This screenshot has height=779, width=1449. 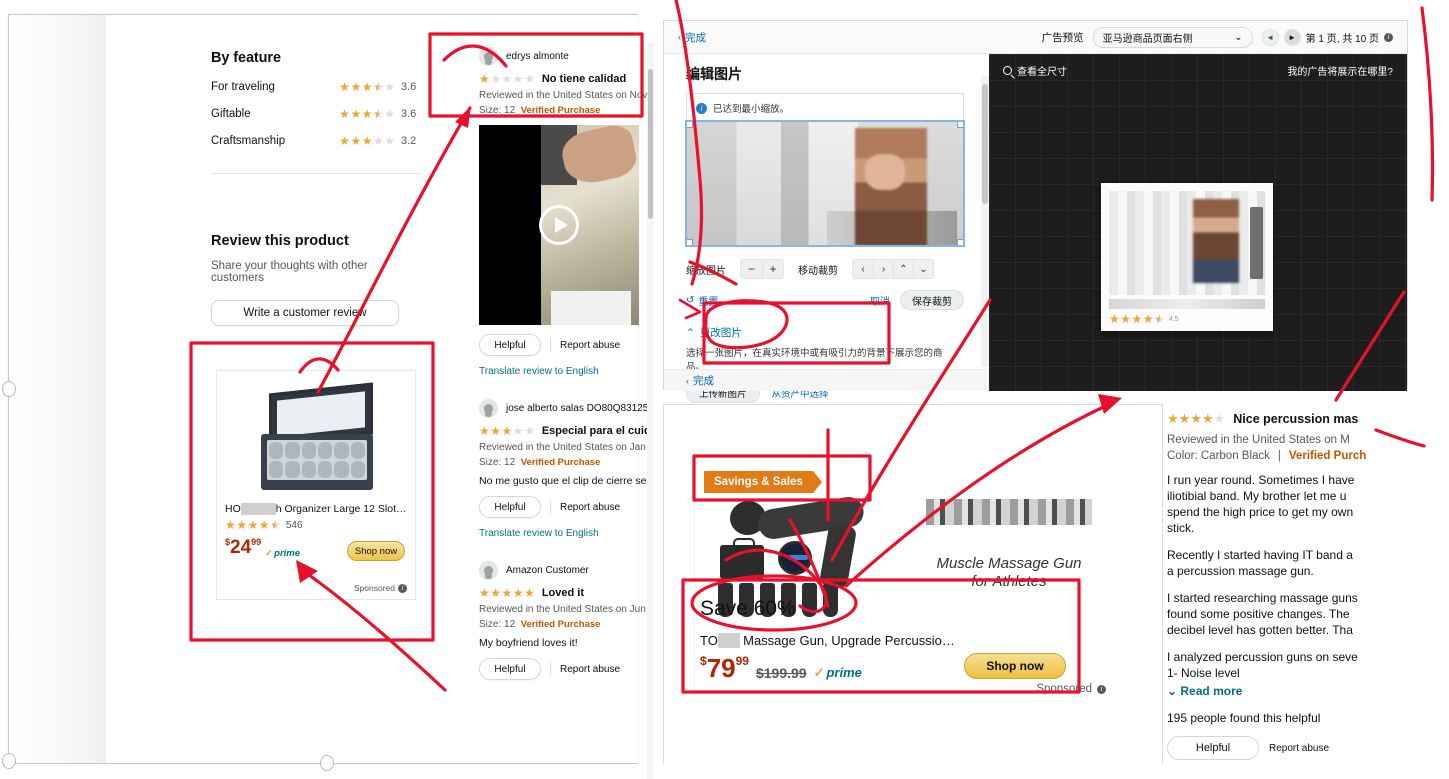 What do you see at coordinates (709, 640) in the screenshot?
I see `title-prefix: TO` at bounding box center [709, 640].